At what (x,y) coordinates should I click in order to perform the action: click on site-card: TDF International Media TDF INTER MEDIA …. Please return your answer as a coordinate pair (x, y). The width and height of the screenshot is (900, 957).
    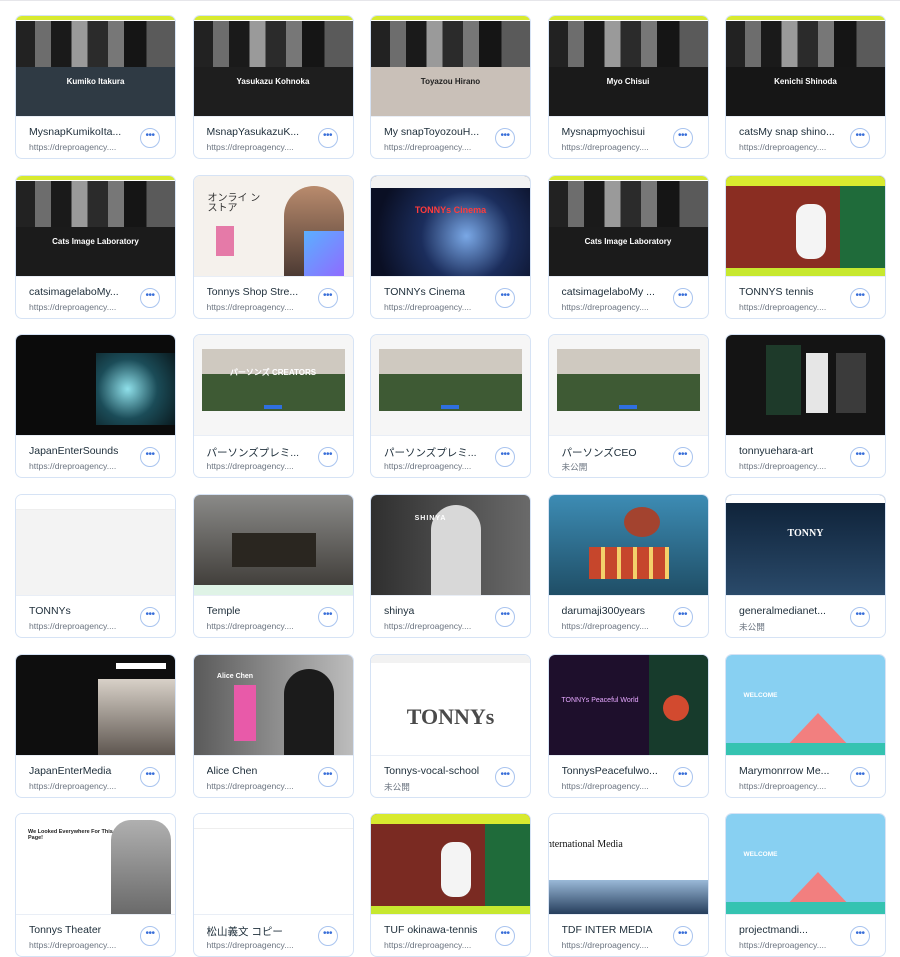
    Looking at the image, I should click on (628, 885).